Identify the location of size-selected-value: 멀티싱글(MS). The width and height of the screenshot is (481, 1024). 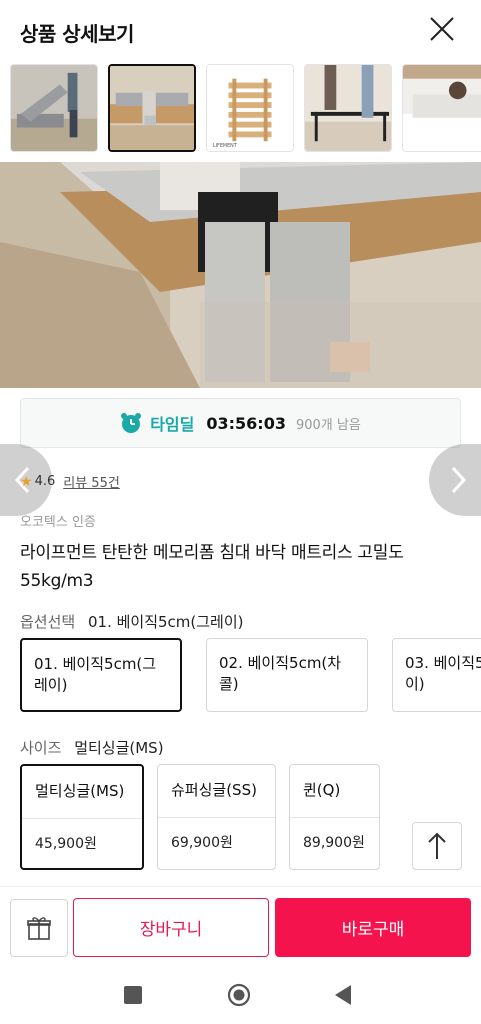
(119, 748).